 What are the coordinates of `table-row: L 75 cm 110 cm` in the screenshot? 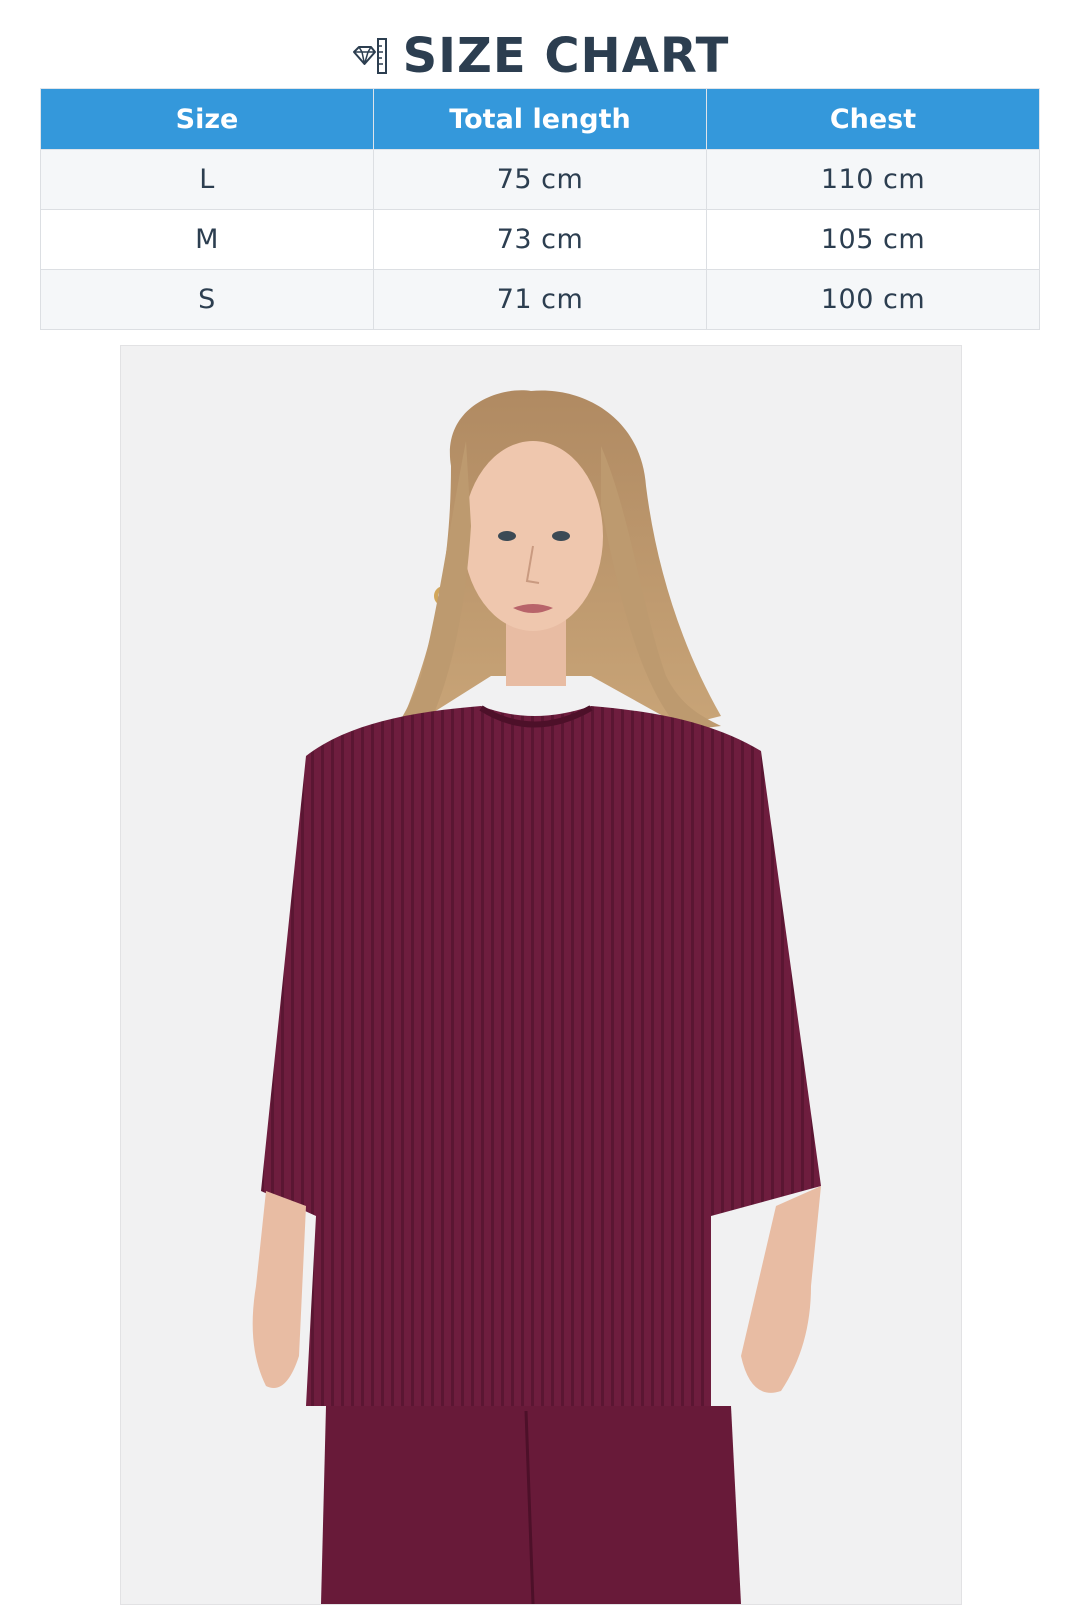 It's located at (540, 179).